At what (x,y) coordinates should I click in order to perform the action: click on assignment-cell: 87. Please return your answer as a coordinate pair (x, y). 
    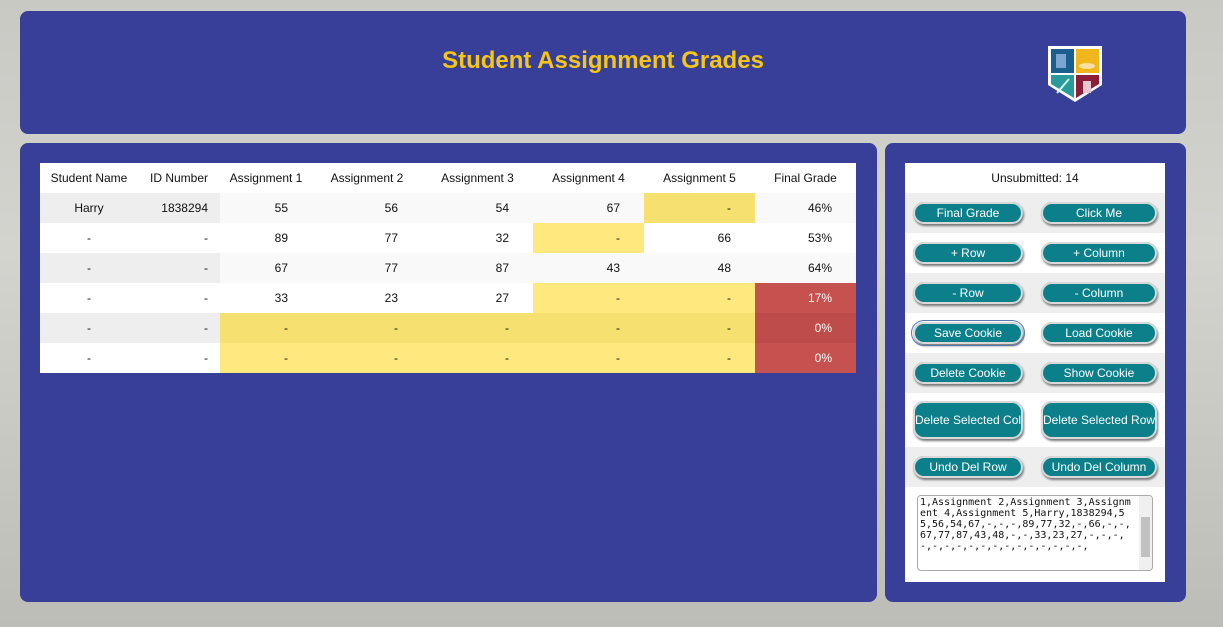
    Looking at the image, I should click on (477, 268).